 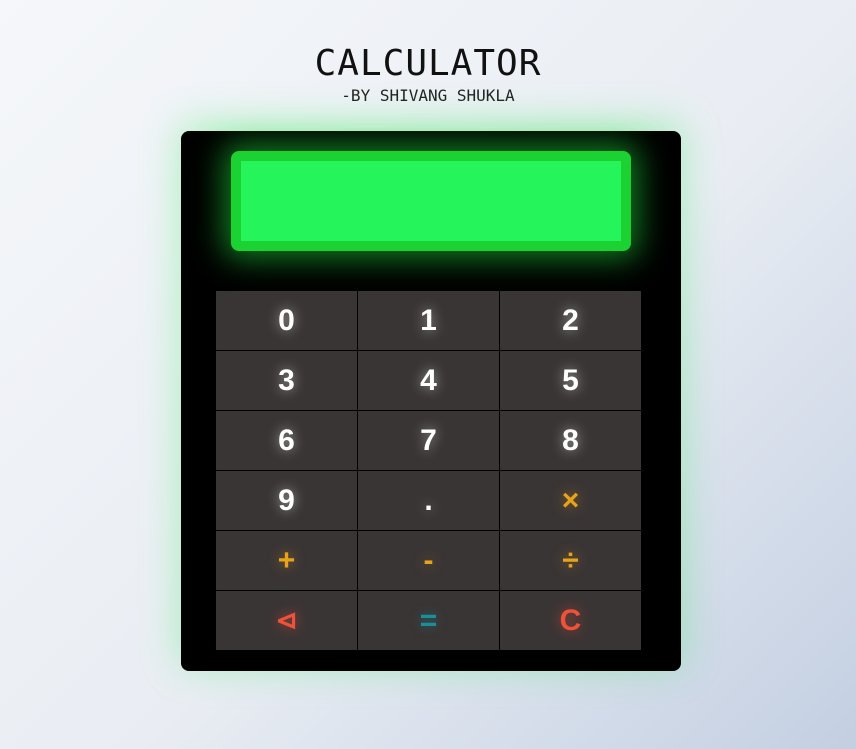 I want to click on key-4-button: 4, so click(x=429, y=381).